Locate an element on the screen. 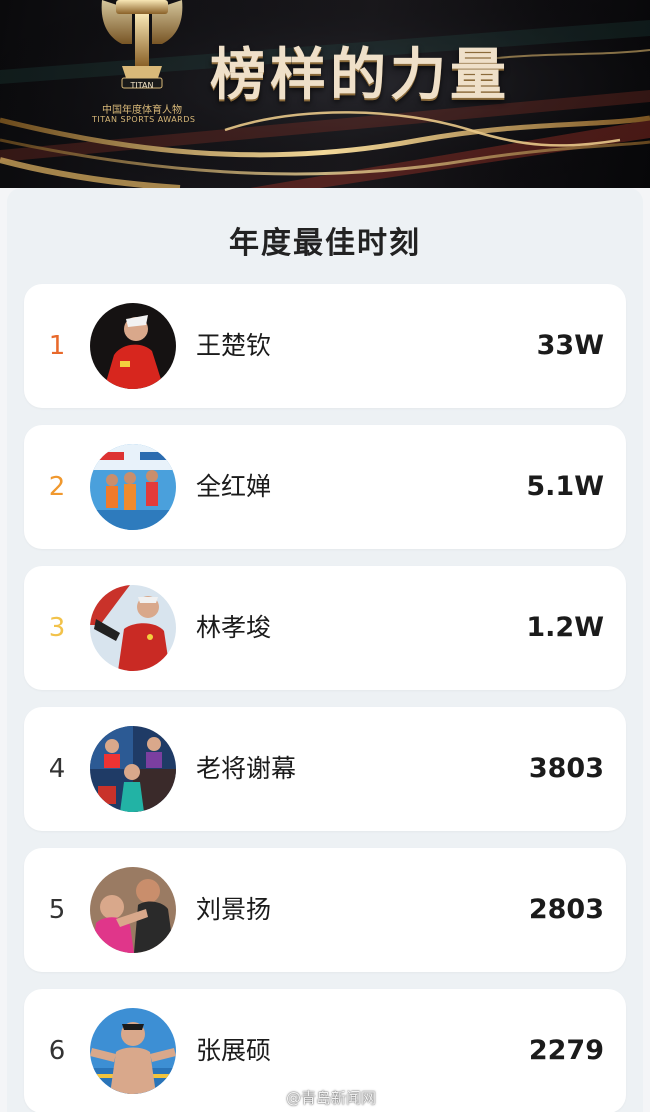 The height and width of the screenshot is (1112, 650). watermark: @青岛新闻网 is located at coordinates (317, 1097).